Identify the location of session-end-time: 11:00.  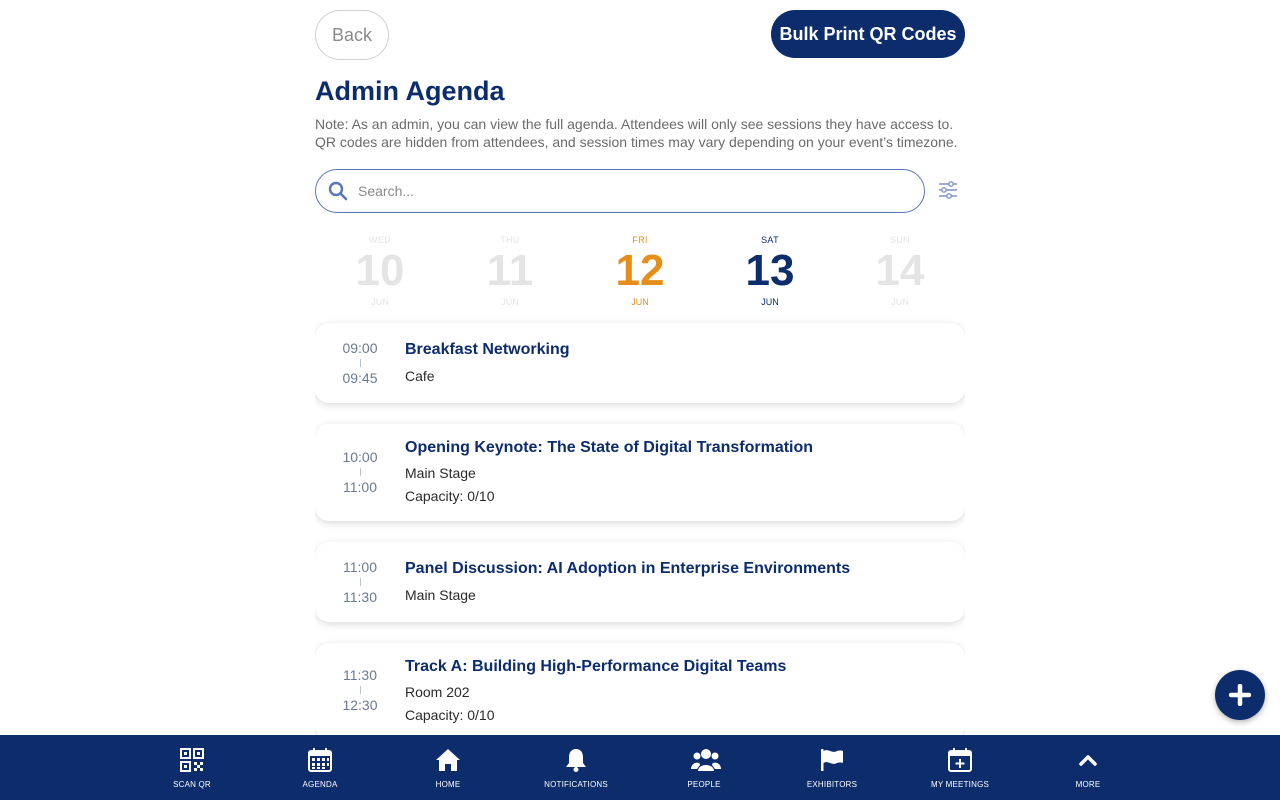
(360, 487).